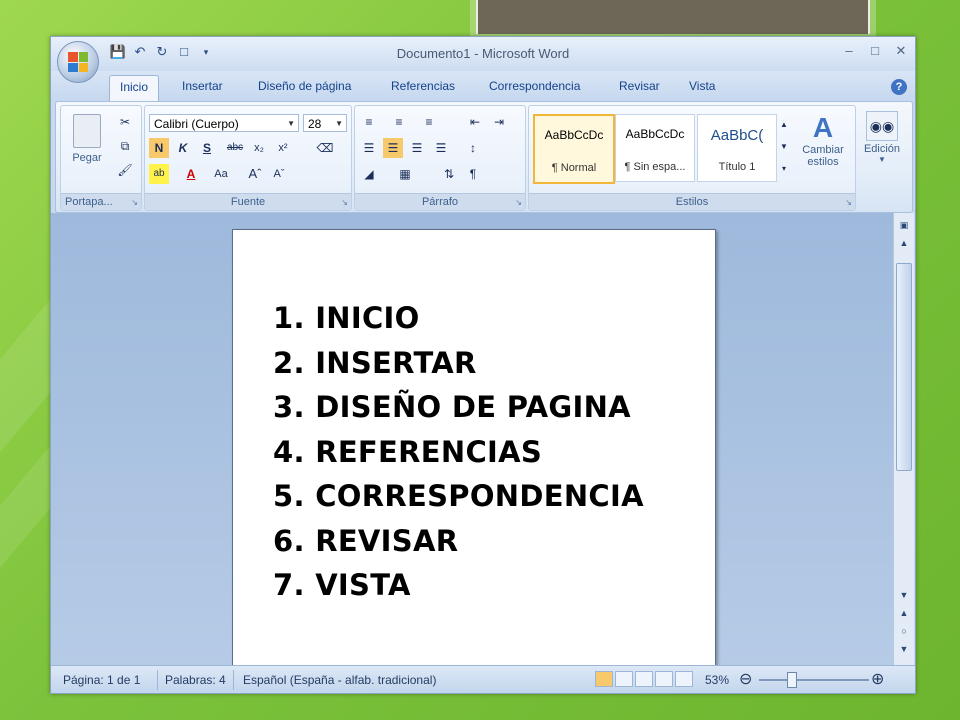 The width and height of the screenshot is (960, 720). Describe the element at coordinates (483, 53) in the screenshot. I see `window-title: Documento1 - Microsoft Word` at that location.